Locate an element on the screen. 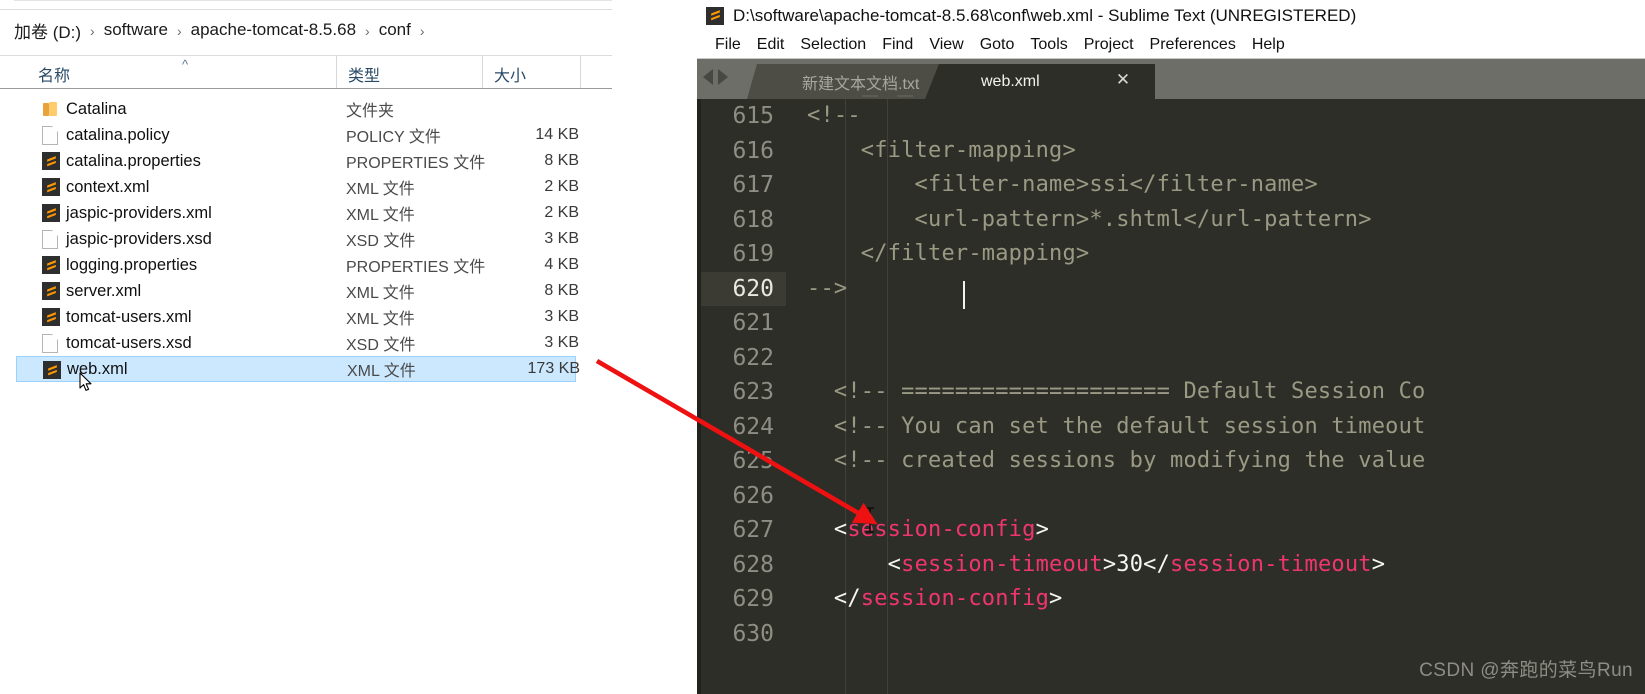  token-comment: <filter-mapping> is located at coordinates (941, 150).